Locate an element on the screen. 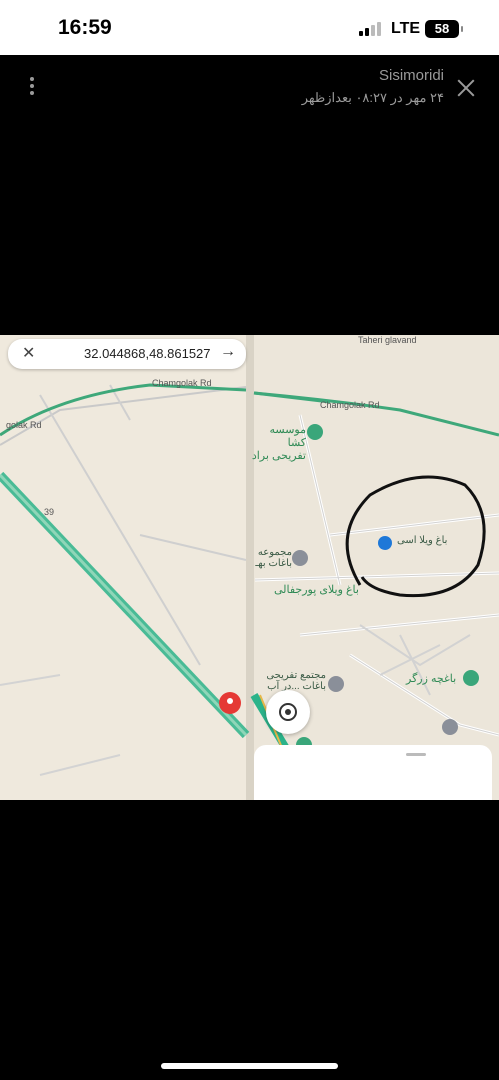  close-icon is located at coordinates (466, 88).